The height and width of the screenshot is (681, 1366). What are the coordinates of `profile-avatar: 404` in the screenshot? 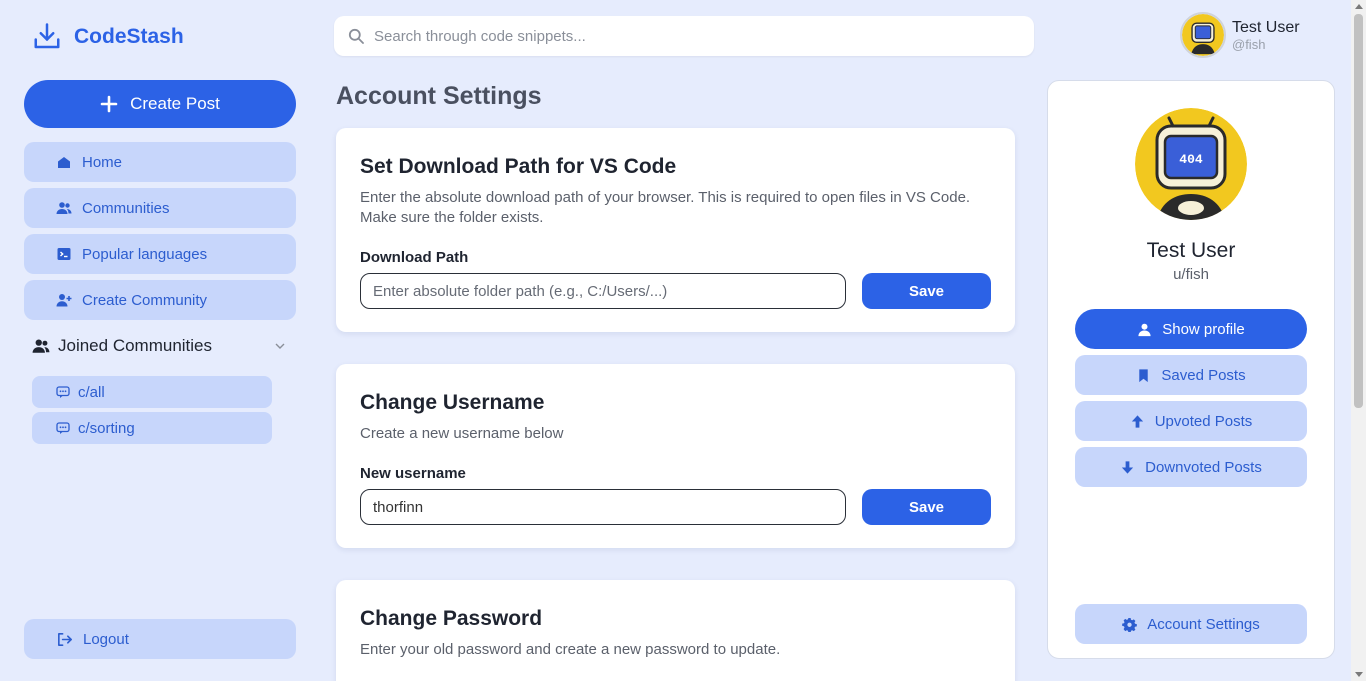 It's located at (1191, 164).